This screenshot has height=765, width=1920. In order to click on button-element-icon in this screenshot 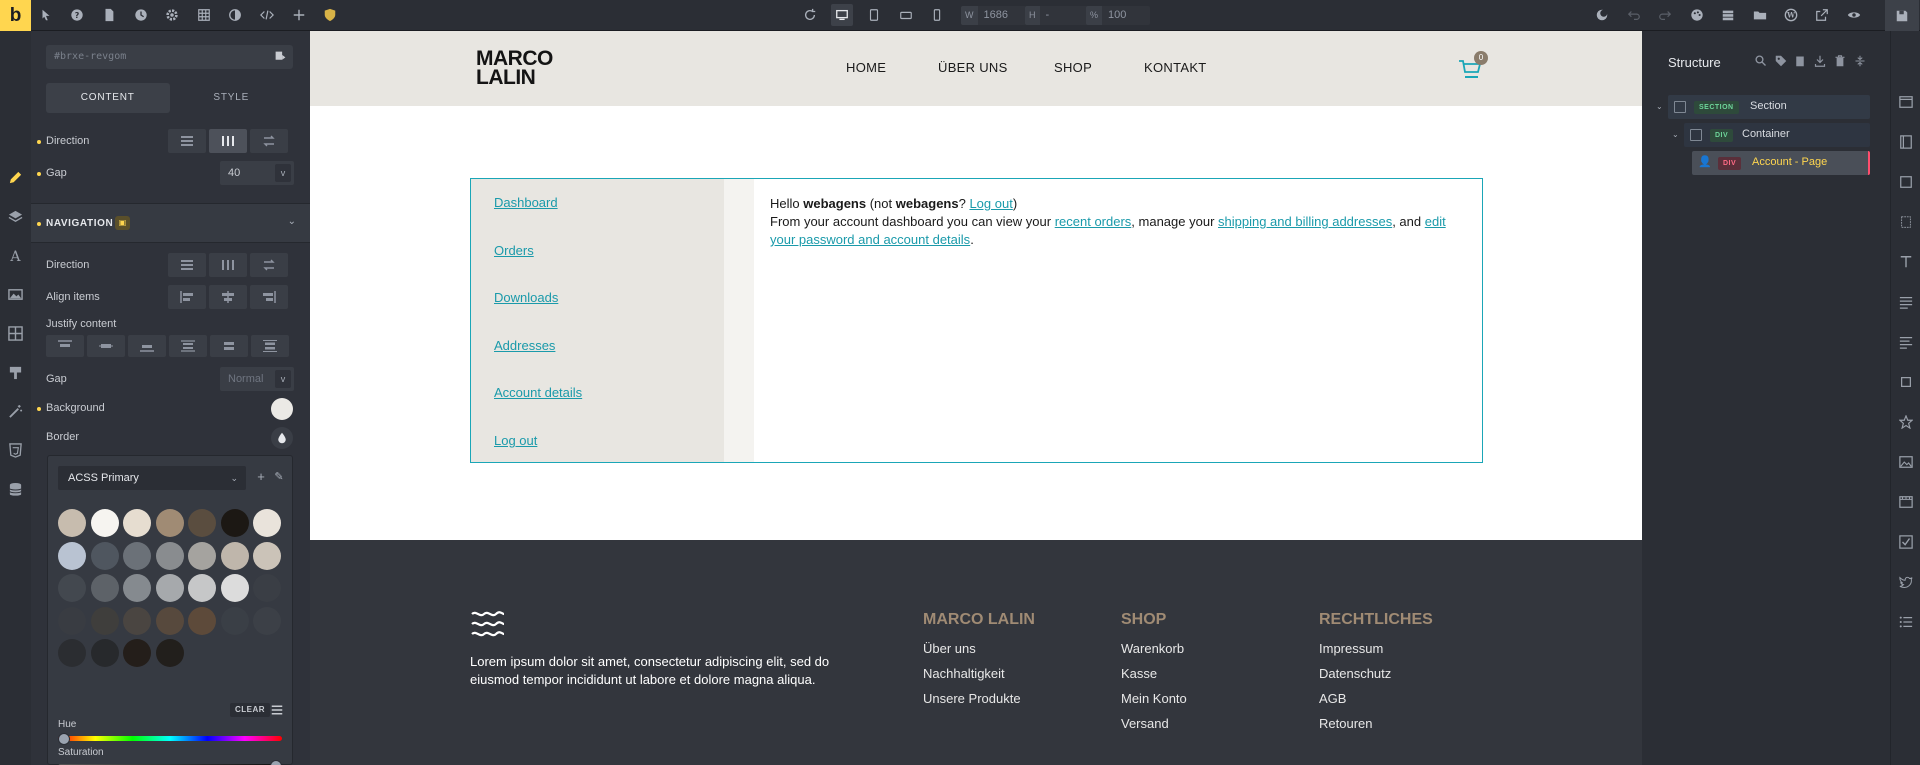, I will do `click(1906, 382)`.